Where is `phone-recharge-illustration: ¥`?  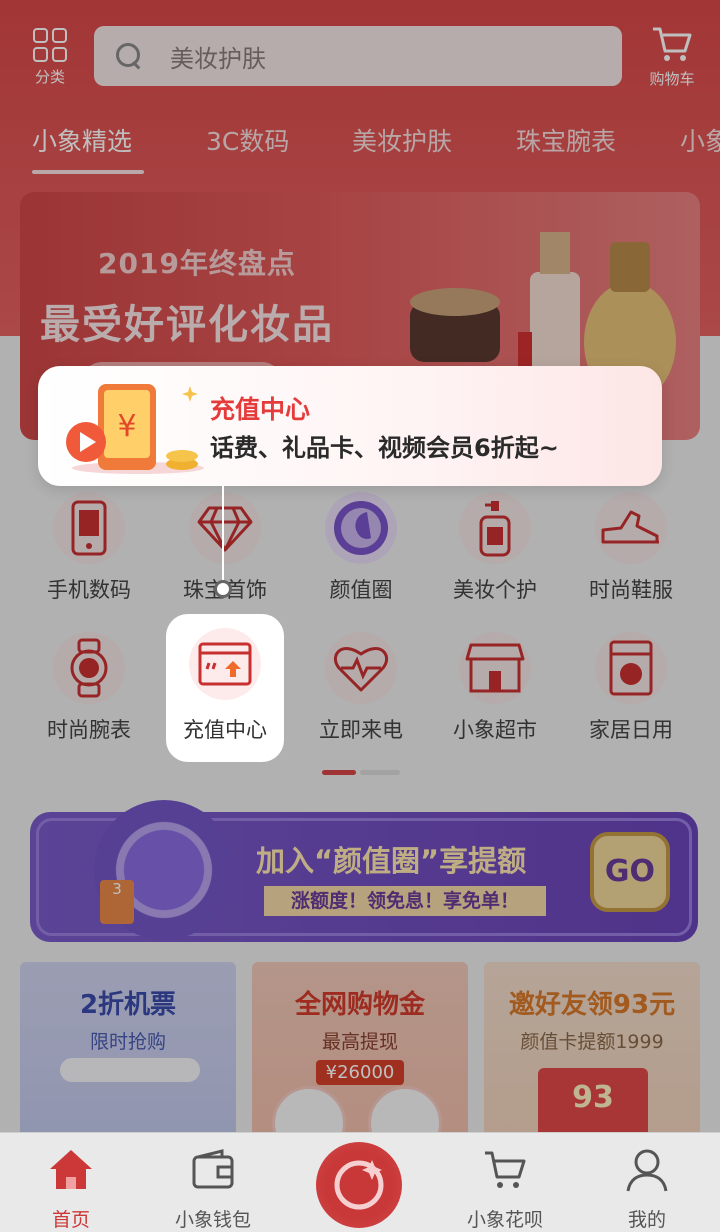 phone-recharge-illustration: ¥ is located at coordinates (135, 429).